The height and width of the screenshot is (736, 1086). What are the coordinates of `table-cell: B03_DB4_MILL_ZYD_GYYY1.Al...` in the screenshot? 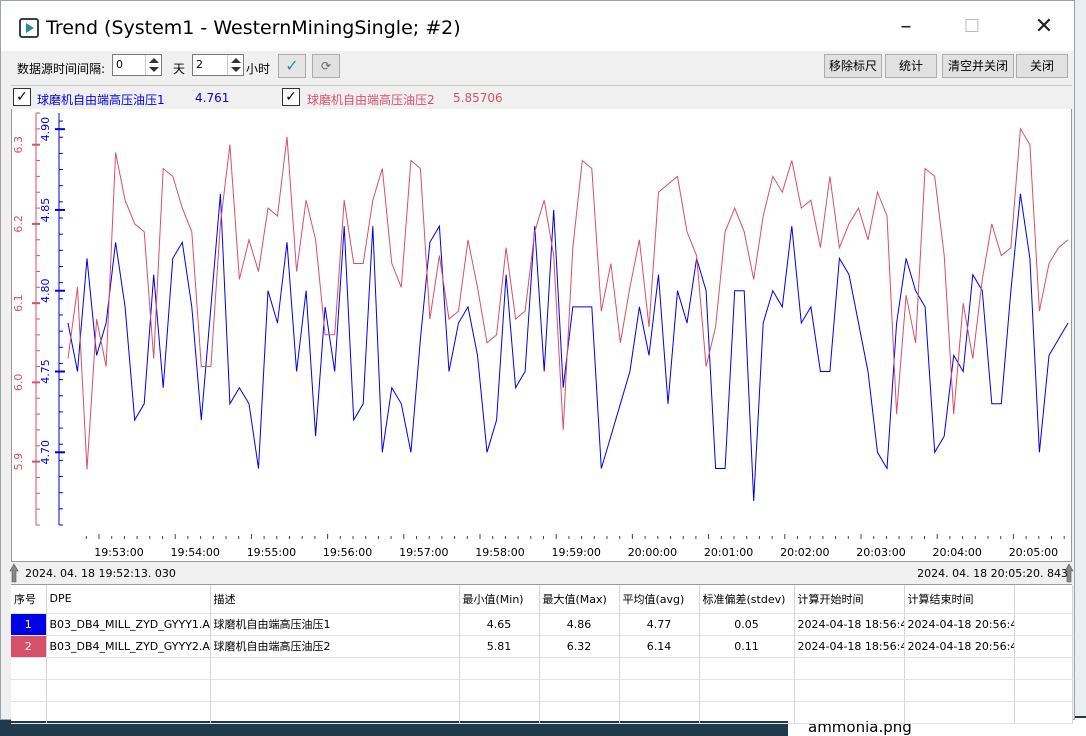 It's located at (128, 624).